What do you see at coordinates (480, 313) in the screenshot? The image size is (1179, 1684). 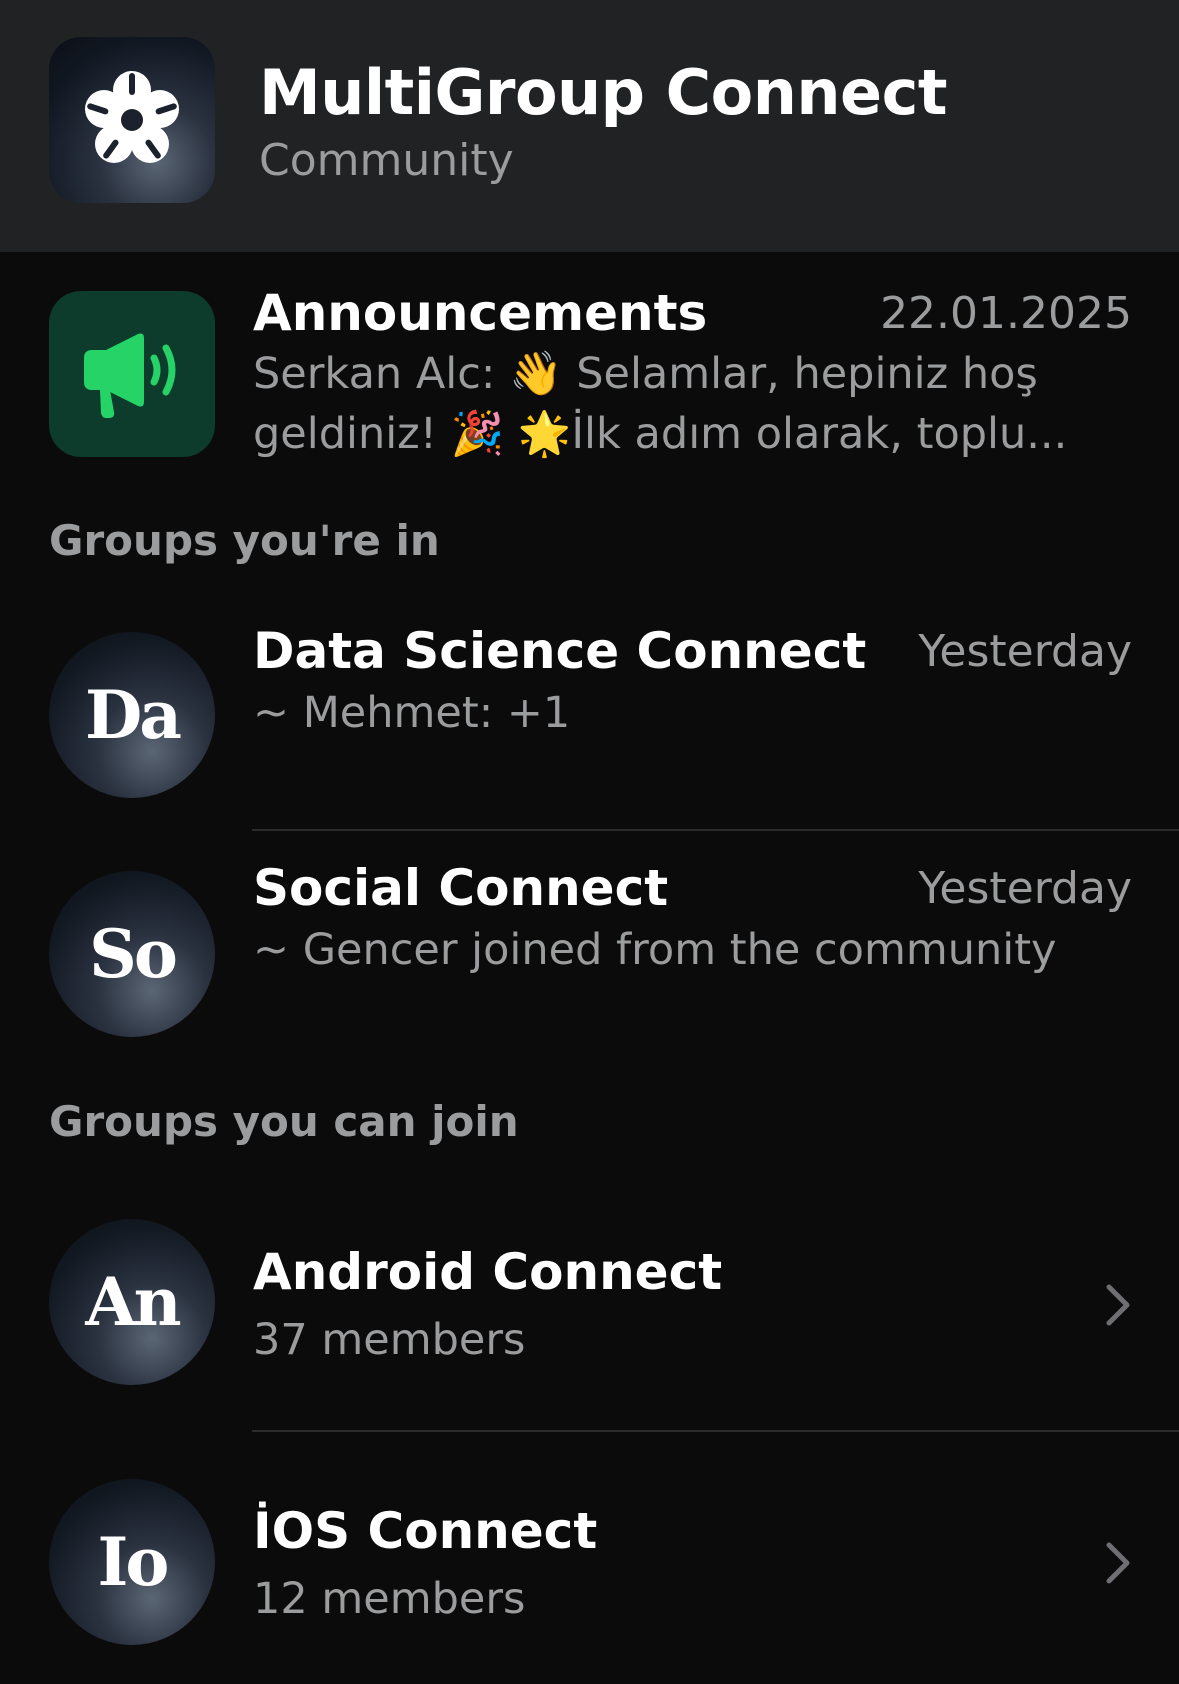 I see `announcements-title: Announcements` at bounding box center [480, 313].